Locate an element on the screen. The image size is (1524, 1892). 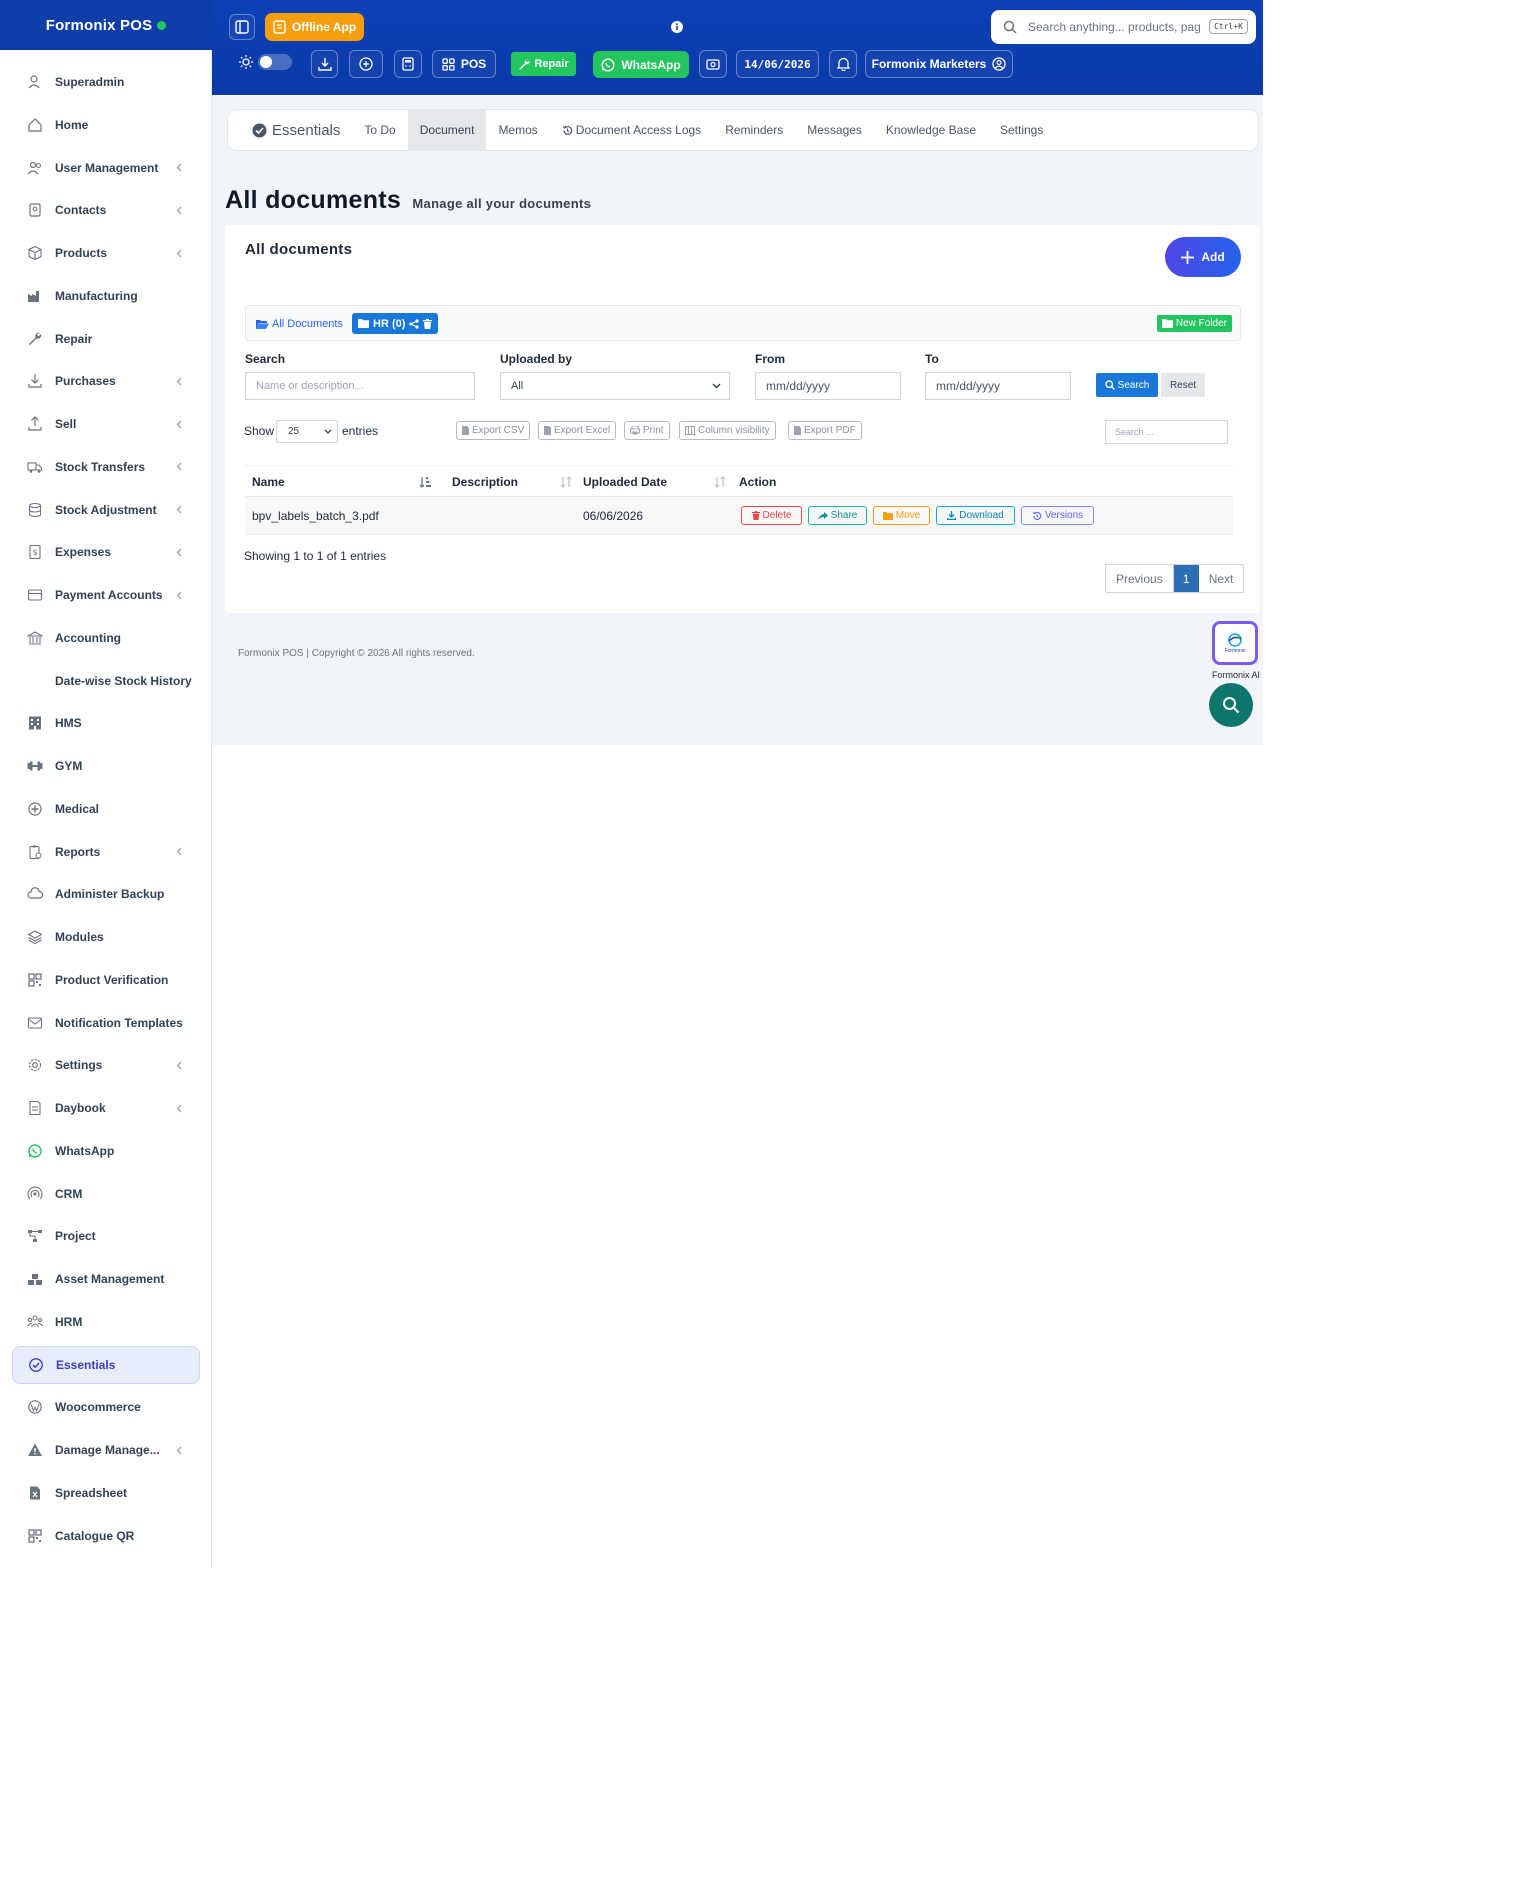
to-date-input: mm/dd/yyyy is located at coordinates (998, 386).